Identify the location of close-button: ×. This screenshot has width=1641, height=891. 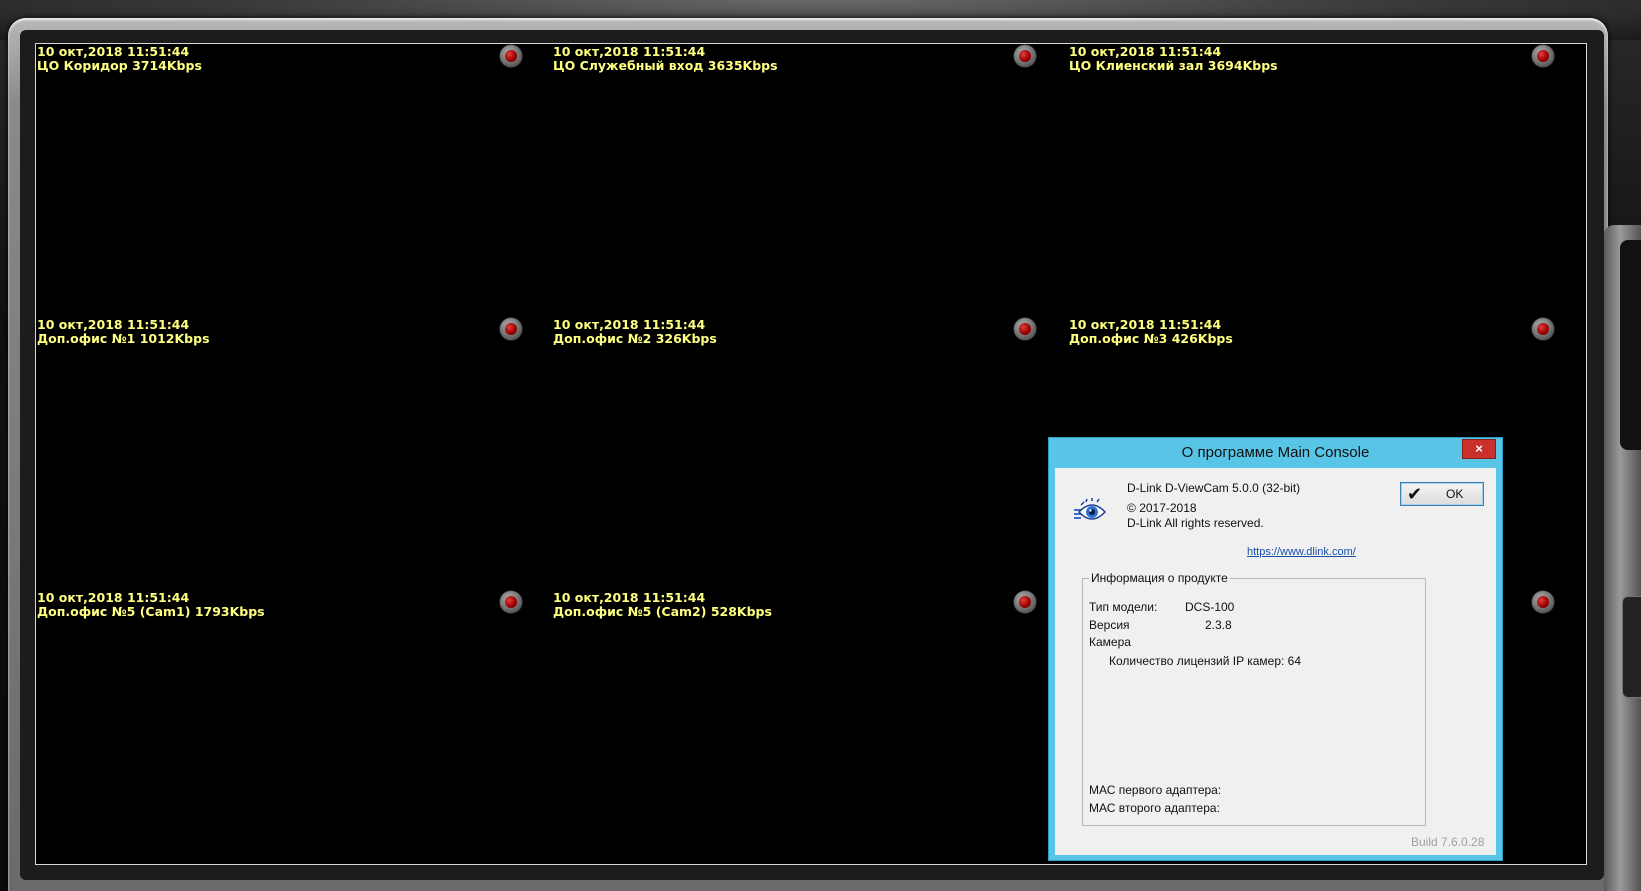
(1479, 449).